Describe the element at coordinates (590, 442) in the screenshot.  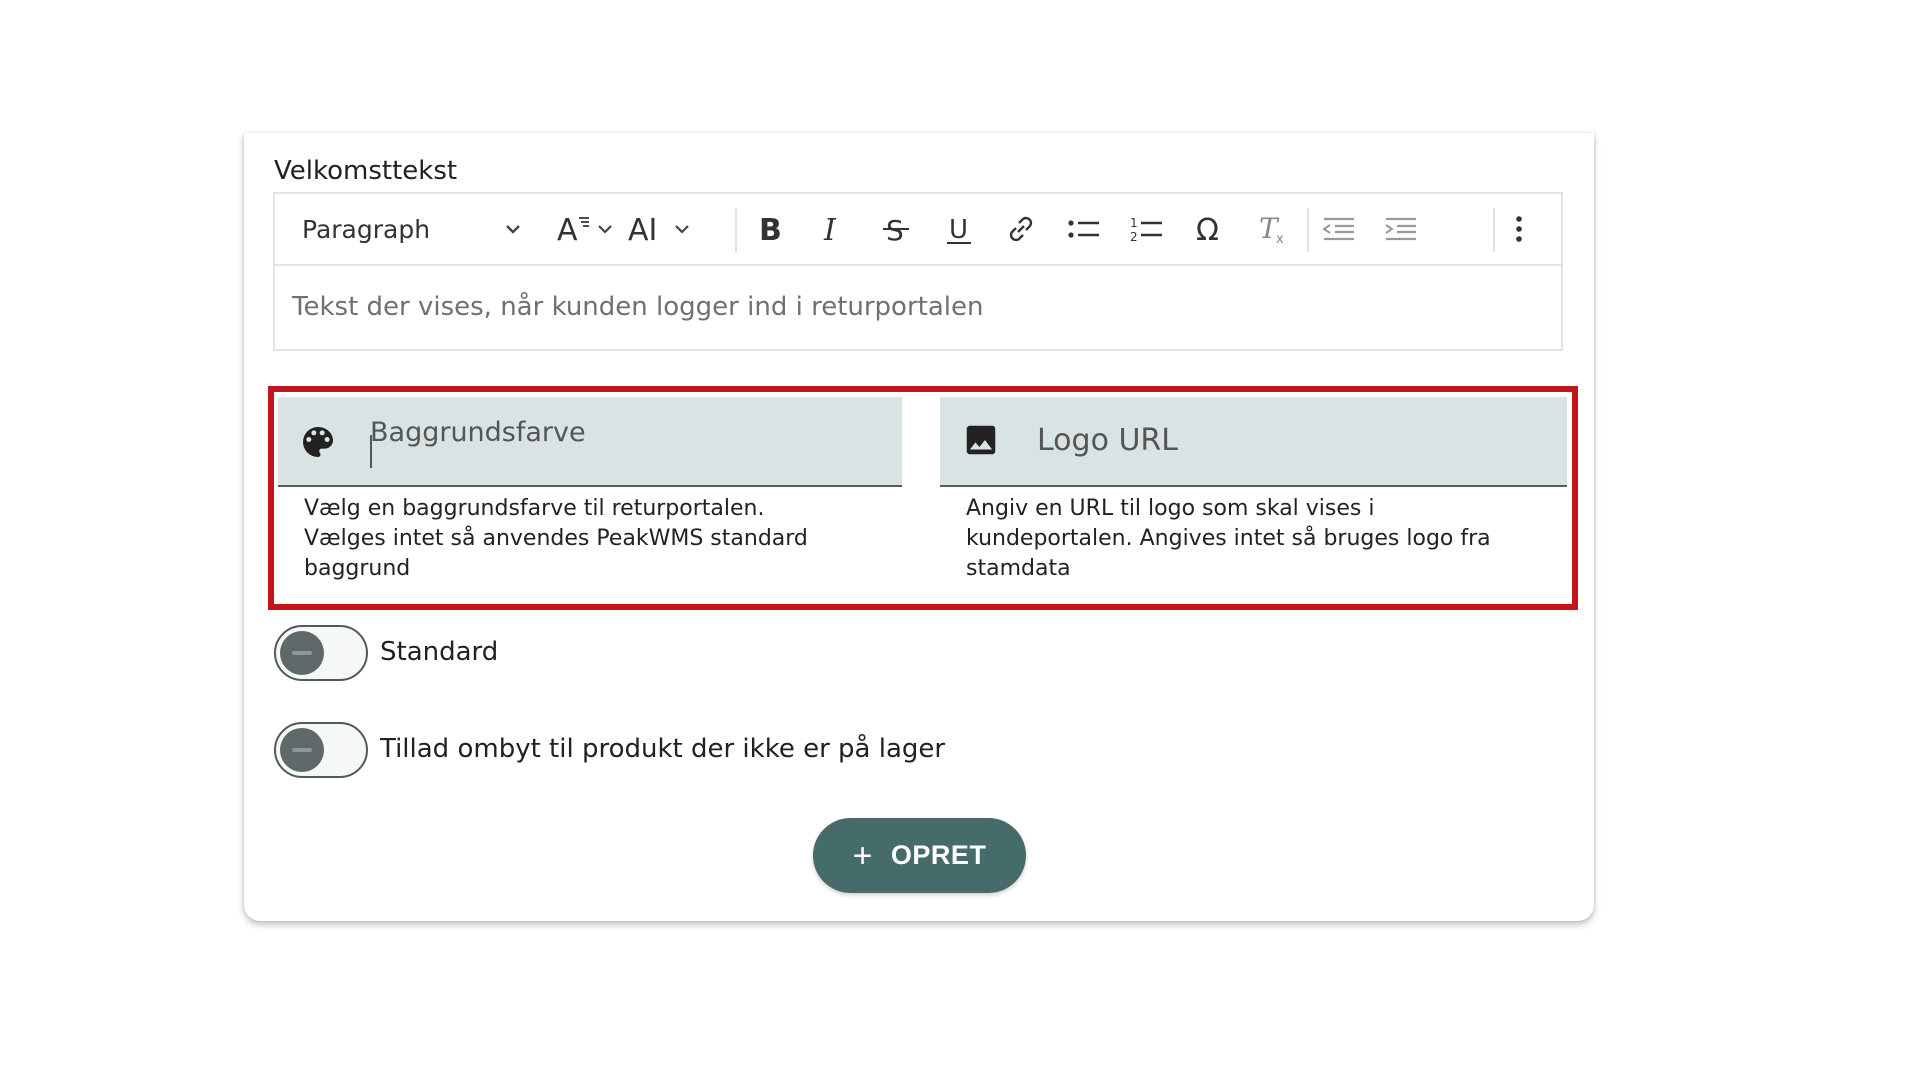
I see `background-color-field: Baggrundsfarve` at that location.